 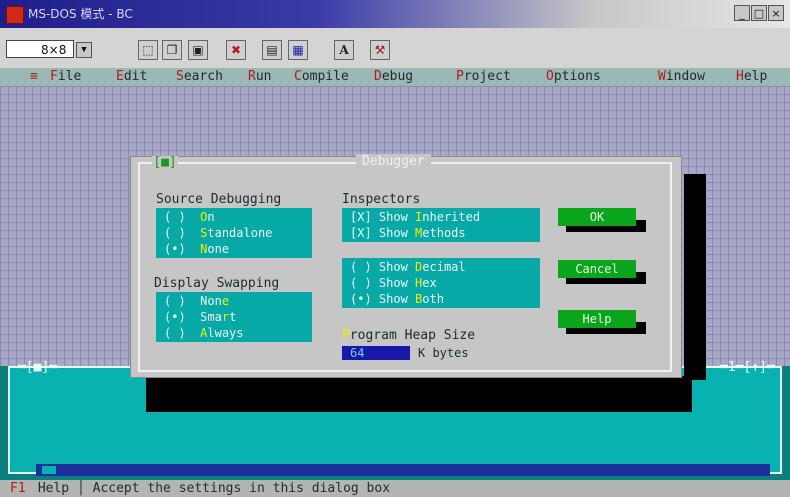 I want to click on program-heap-size-label: Program Heap Size, so click(x=409, y=335).